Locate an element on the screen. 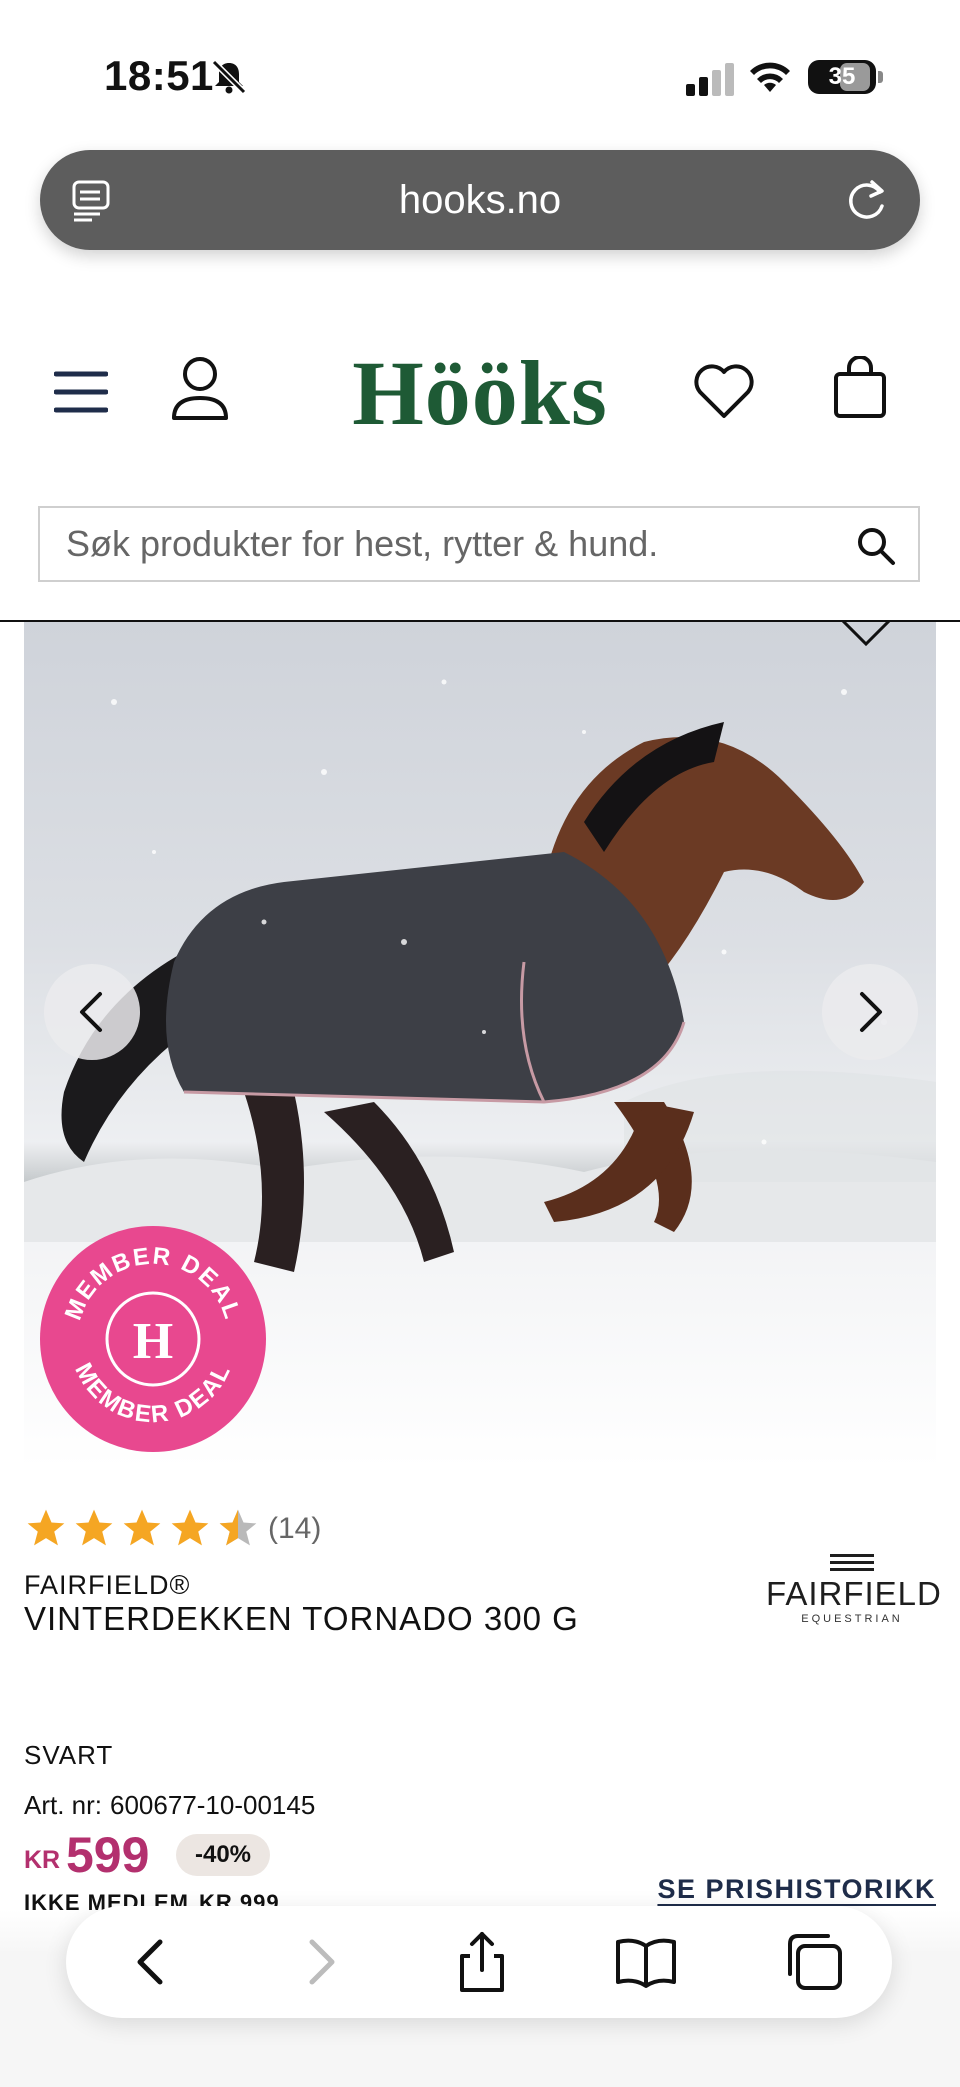  book-icon is located at coordinates (646, 1963).